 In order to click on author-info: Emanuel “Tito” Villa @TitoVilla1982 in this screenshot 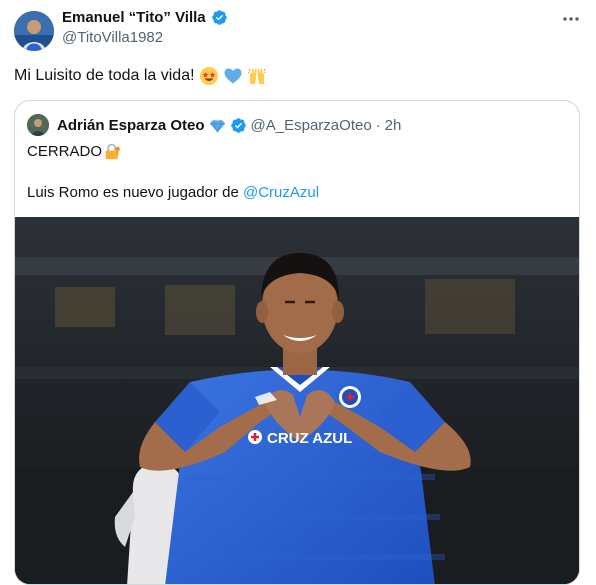, I will do `click(145, 27)`.